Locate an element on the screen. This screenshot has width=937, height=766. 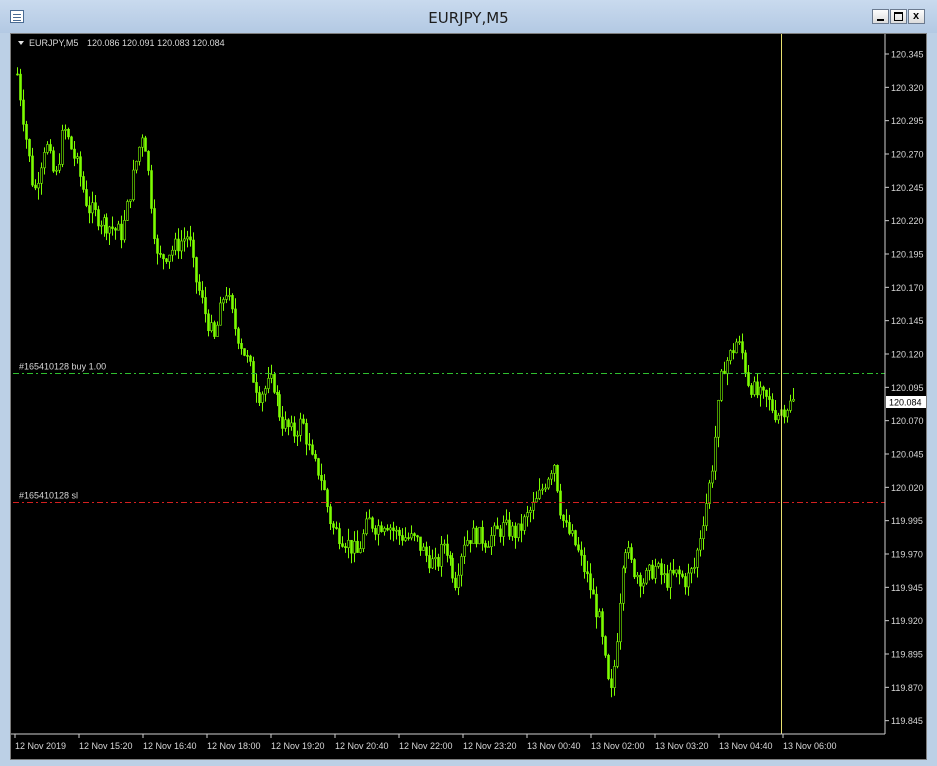
y-tick-label: 119.870 is located at coordinates (907, 688).